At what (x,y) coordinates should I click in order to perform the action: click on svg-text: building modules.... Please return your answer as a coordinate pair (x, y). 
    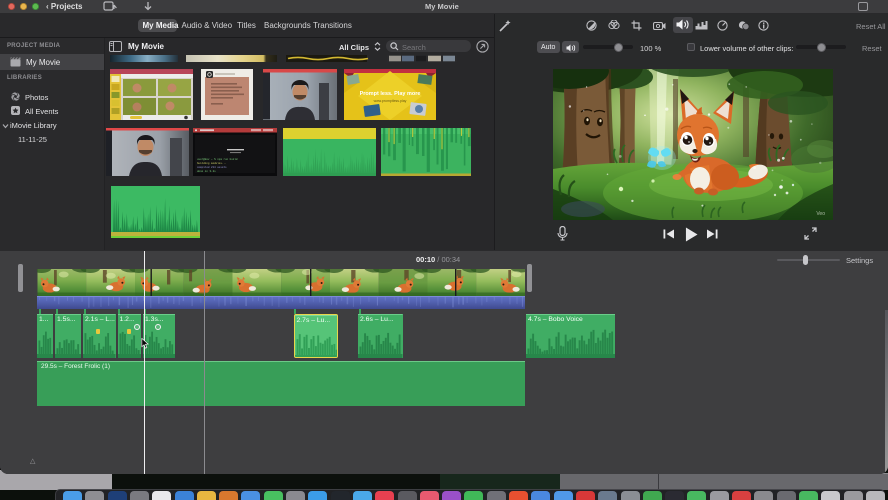
    Looking at the image, I should click on (212, 163).